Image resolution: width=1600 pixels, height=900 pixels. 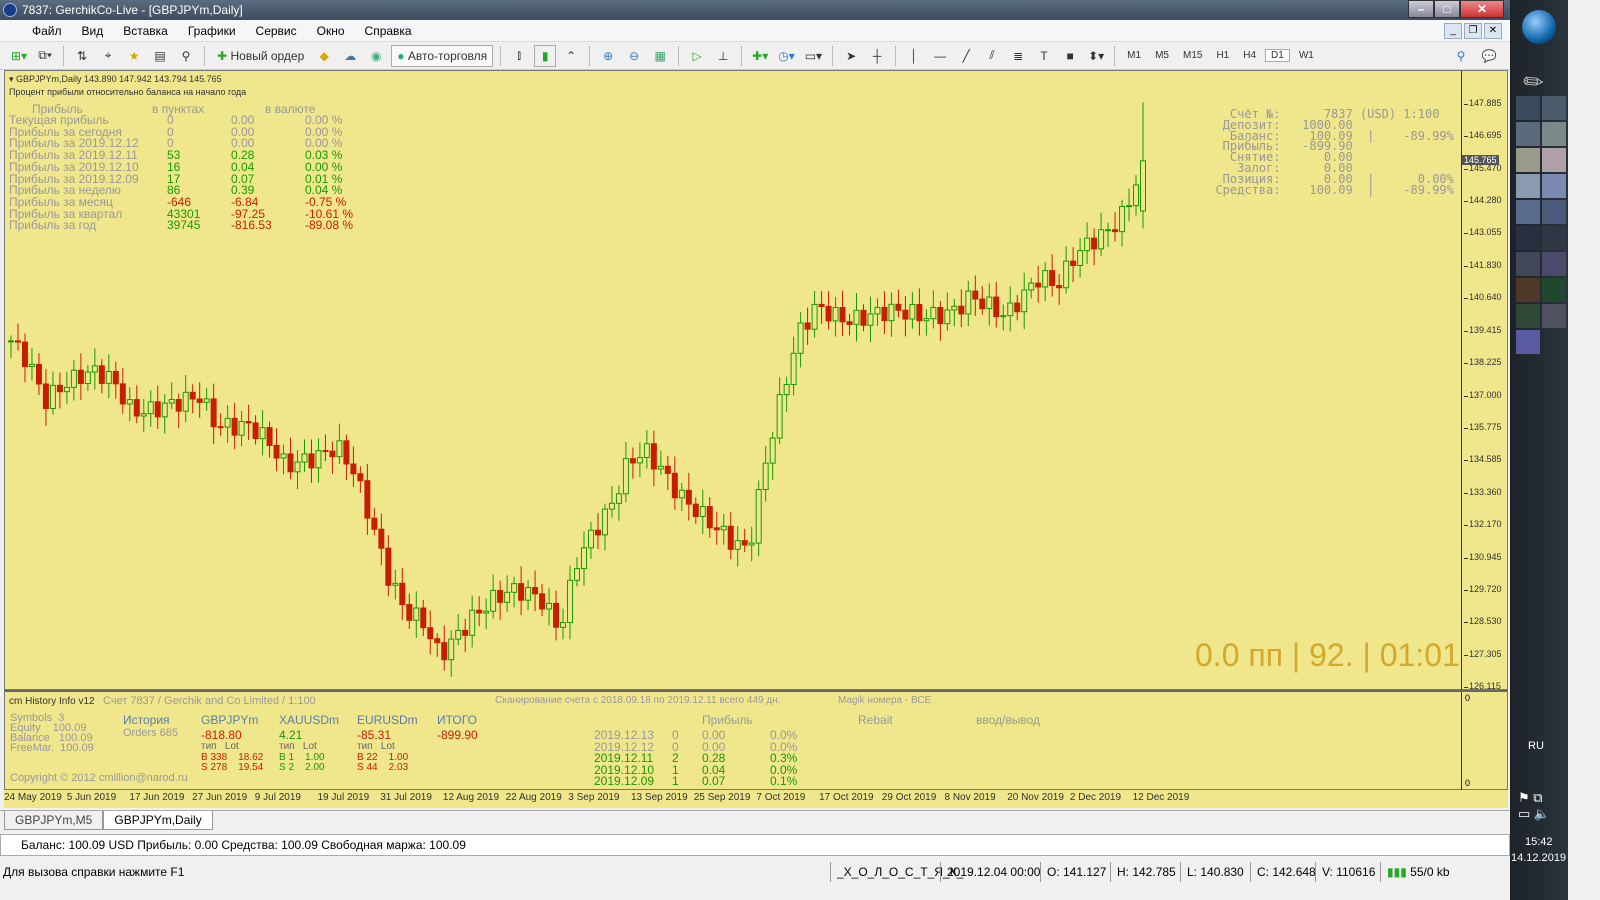 What do you see at coordinates (442, 55) in the screenshot?
I see `auto-trading-button: ● Авто-торговля` at bounding box center [442, 55].